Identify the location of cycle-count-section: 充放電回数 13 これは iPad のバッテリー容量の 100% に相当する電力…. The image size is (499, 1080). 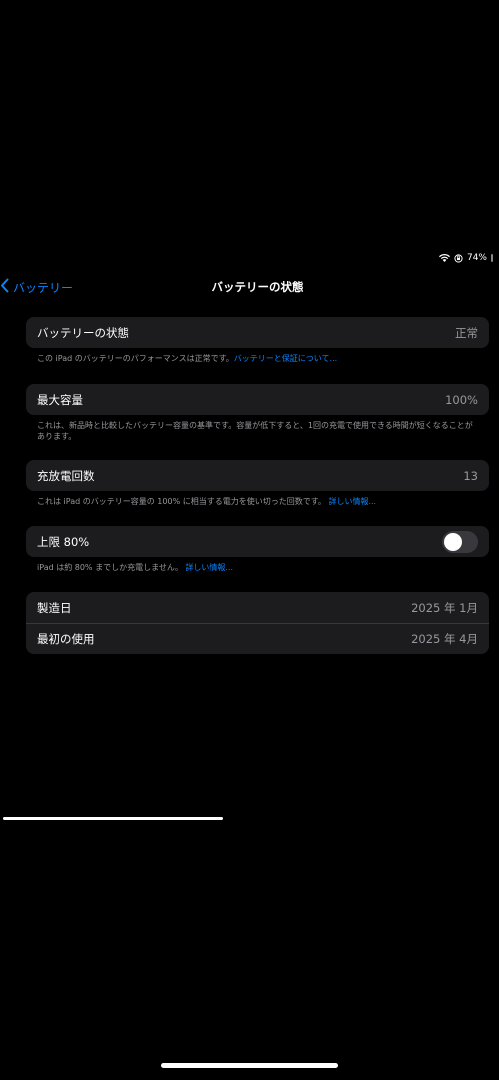
(257, 483).